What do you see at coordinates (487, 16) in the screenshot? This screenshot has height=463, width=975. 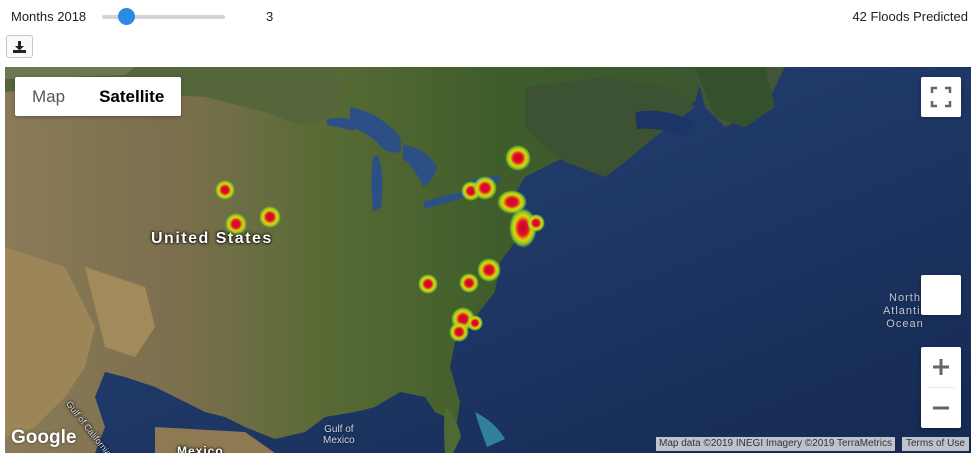 I see `top-bar: Months 2018 3 42 Floods Predicted` at bounding box center [487, 16].